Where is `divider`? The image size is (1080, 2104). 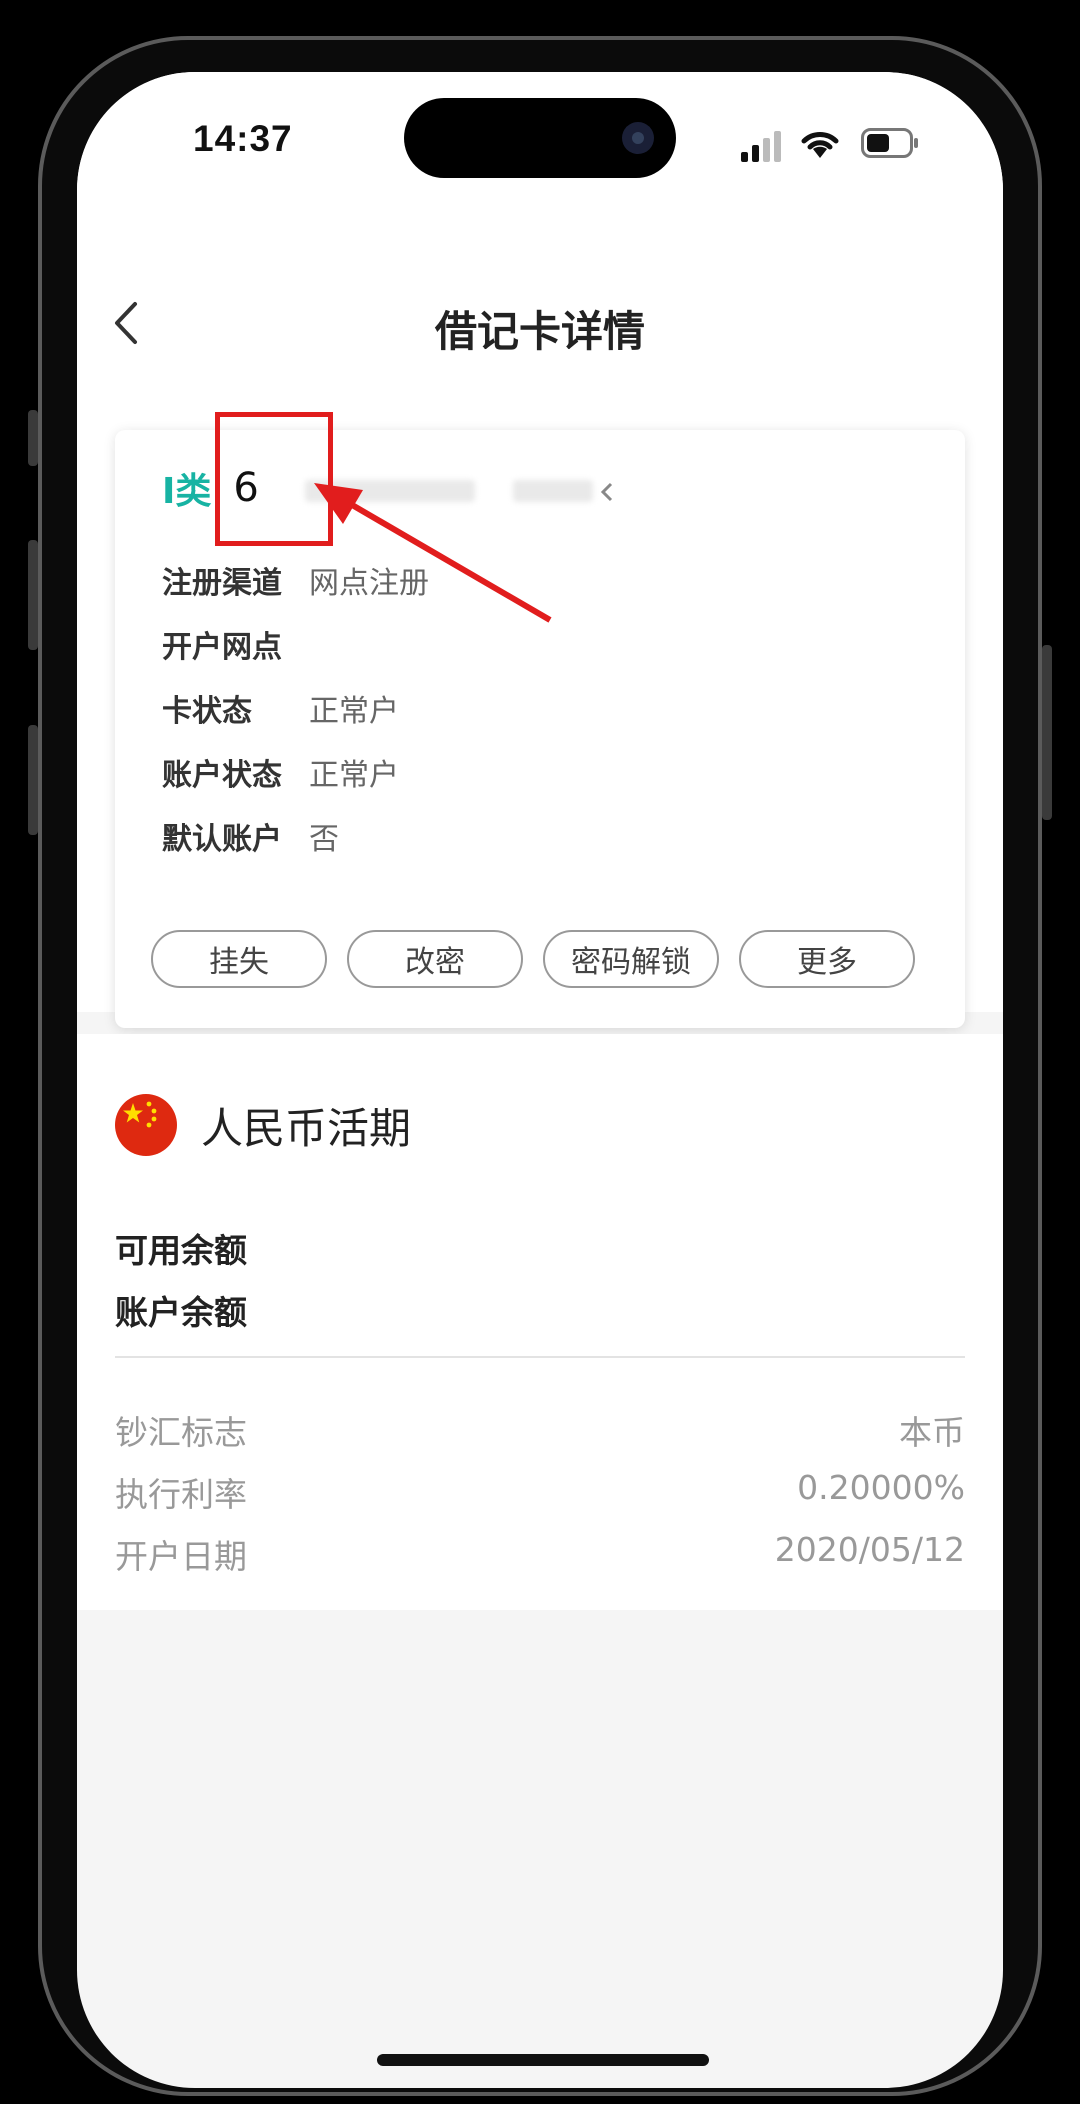 divider is located at coordinates (540, 1357).